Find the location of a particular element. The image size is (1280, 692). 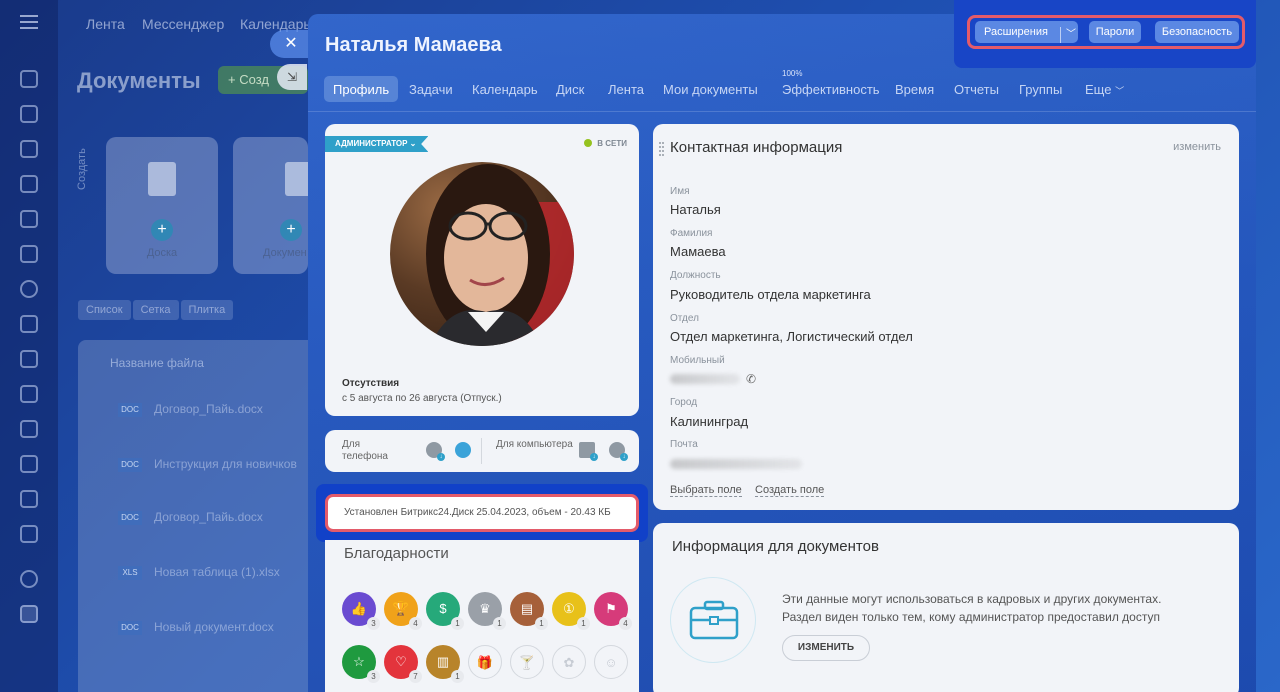

rail-icon-checklist is located at coordinates (29, 394).